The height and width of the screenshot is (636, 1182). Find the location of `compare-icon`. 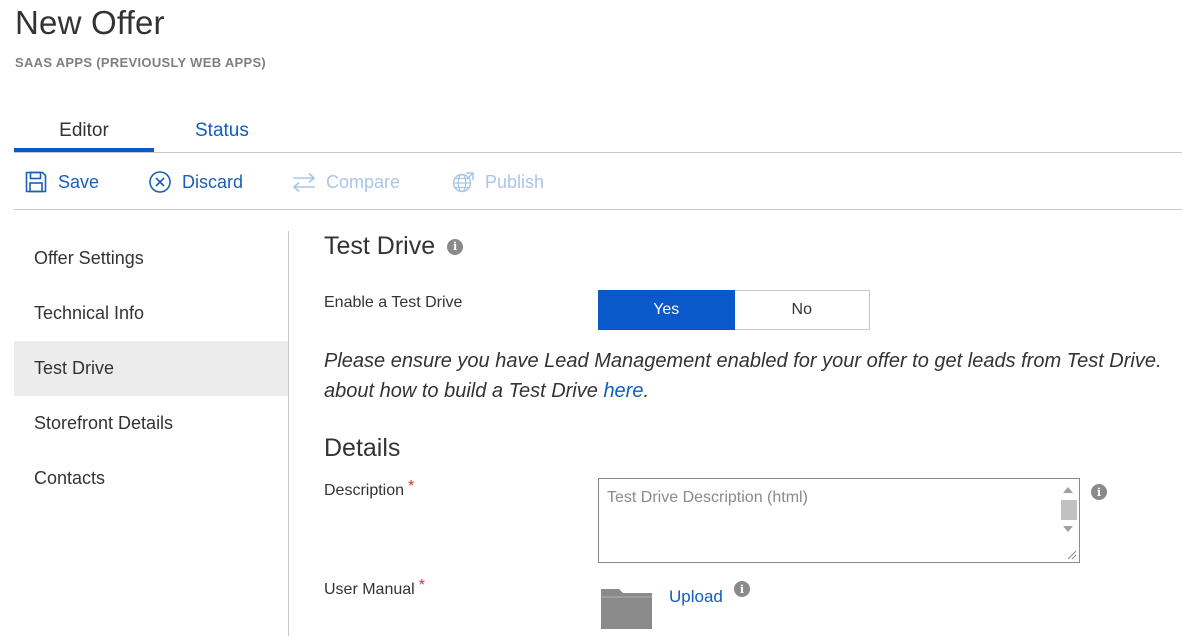

compare-icon is located at coordinates (304, 182).